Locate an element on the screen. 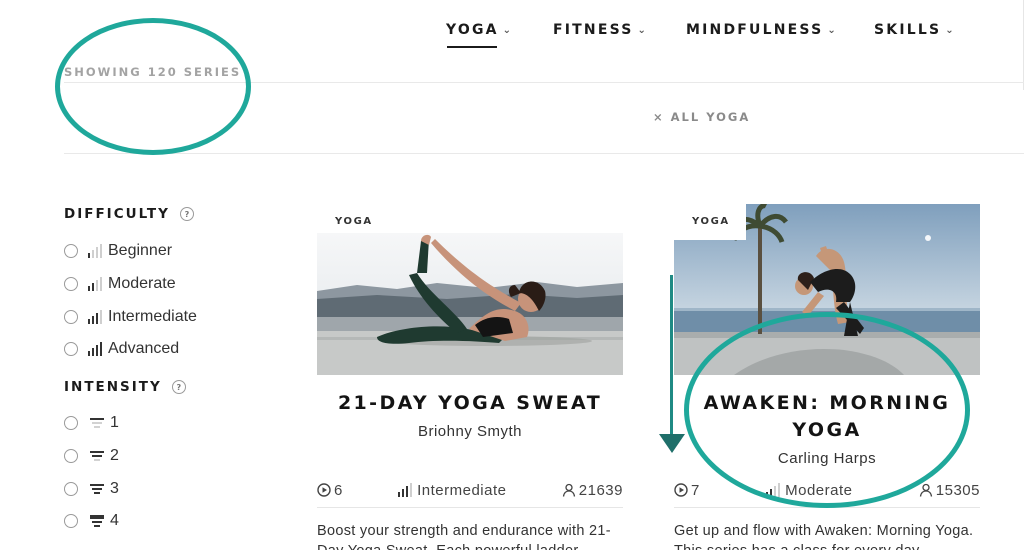 Image resolution: width=1024 pixels, height=550 pixels. difficulty-option-moderate: Moderate is located at coordinates (120, 284).